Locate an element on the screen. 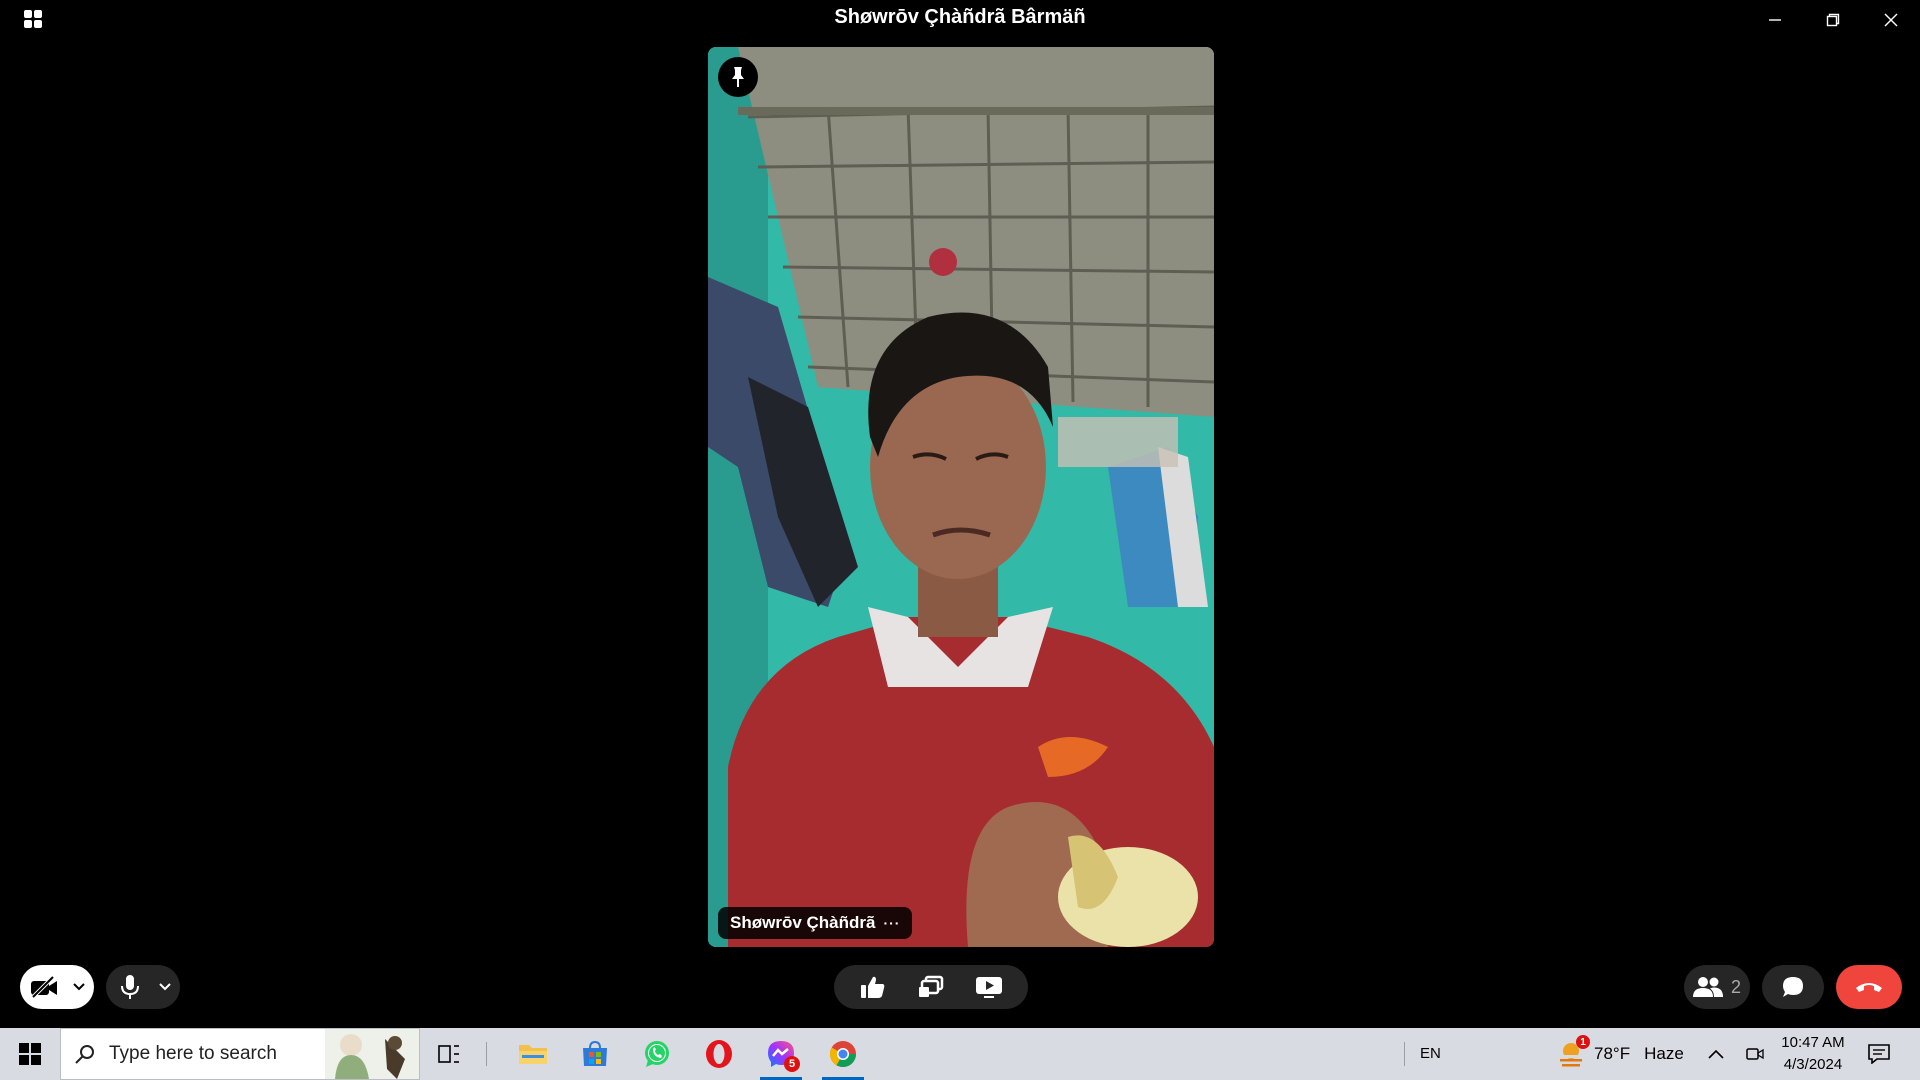 Image resolution: width=1920 pixels, height=1080 pixels. weather-haze-icon: 1 is located at coordinates (1573, 1052).